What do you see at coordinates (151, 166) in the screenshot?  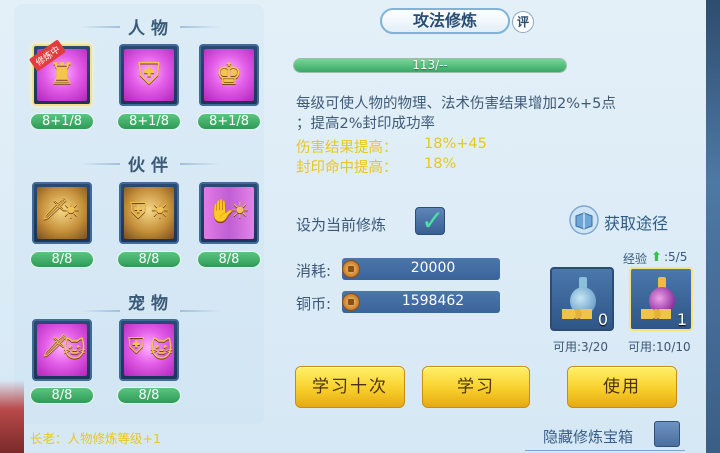 I see `section-title-partner: 伙伴` at bounding box center [151, 166].